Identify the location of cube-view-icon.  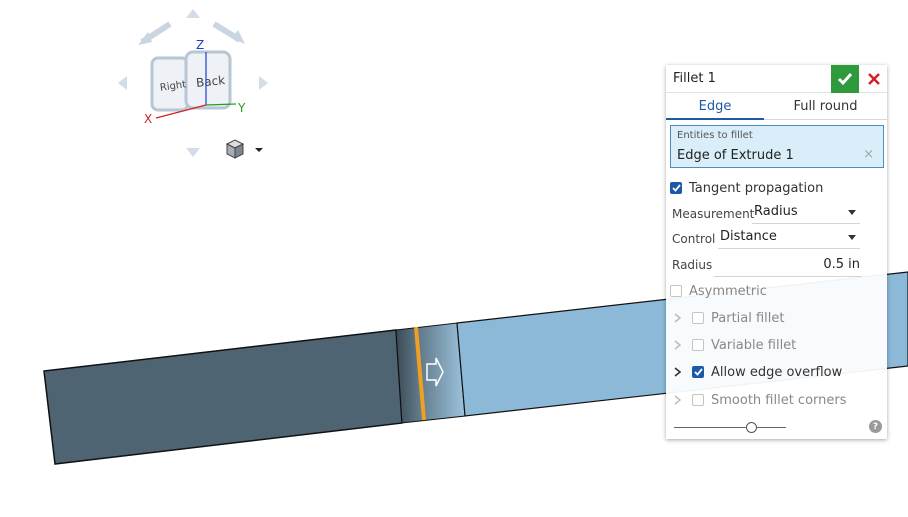
(235, 149).